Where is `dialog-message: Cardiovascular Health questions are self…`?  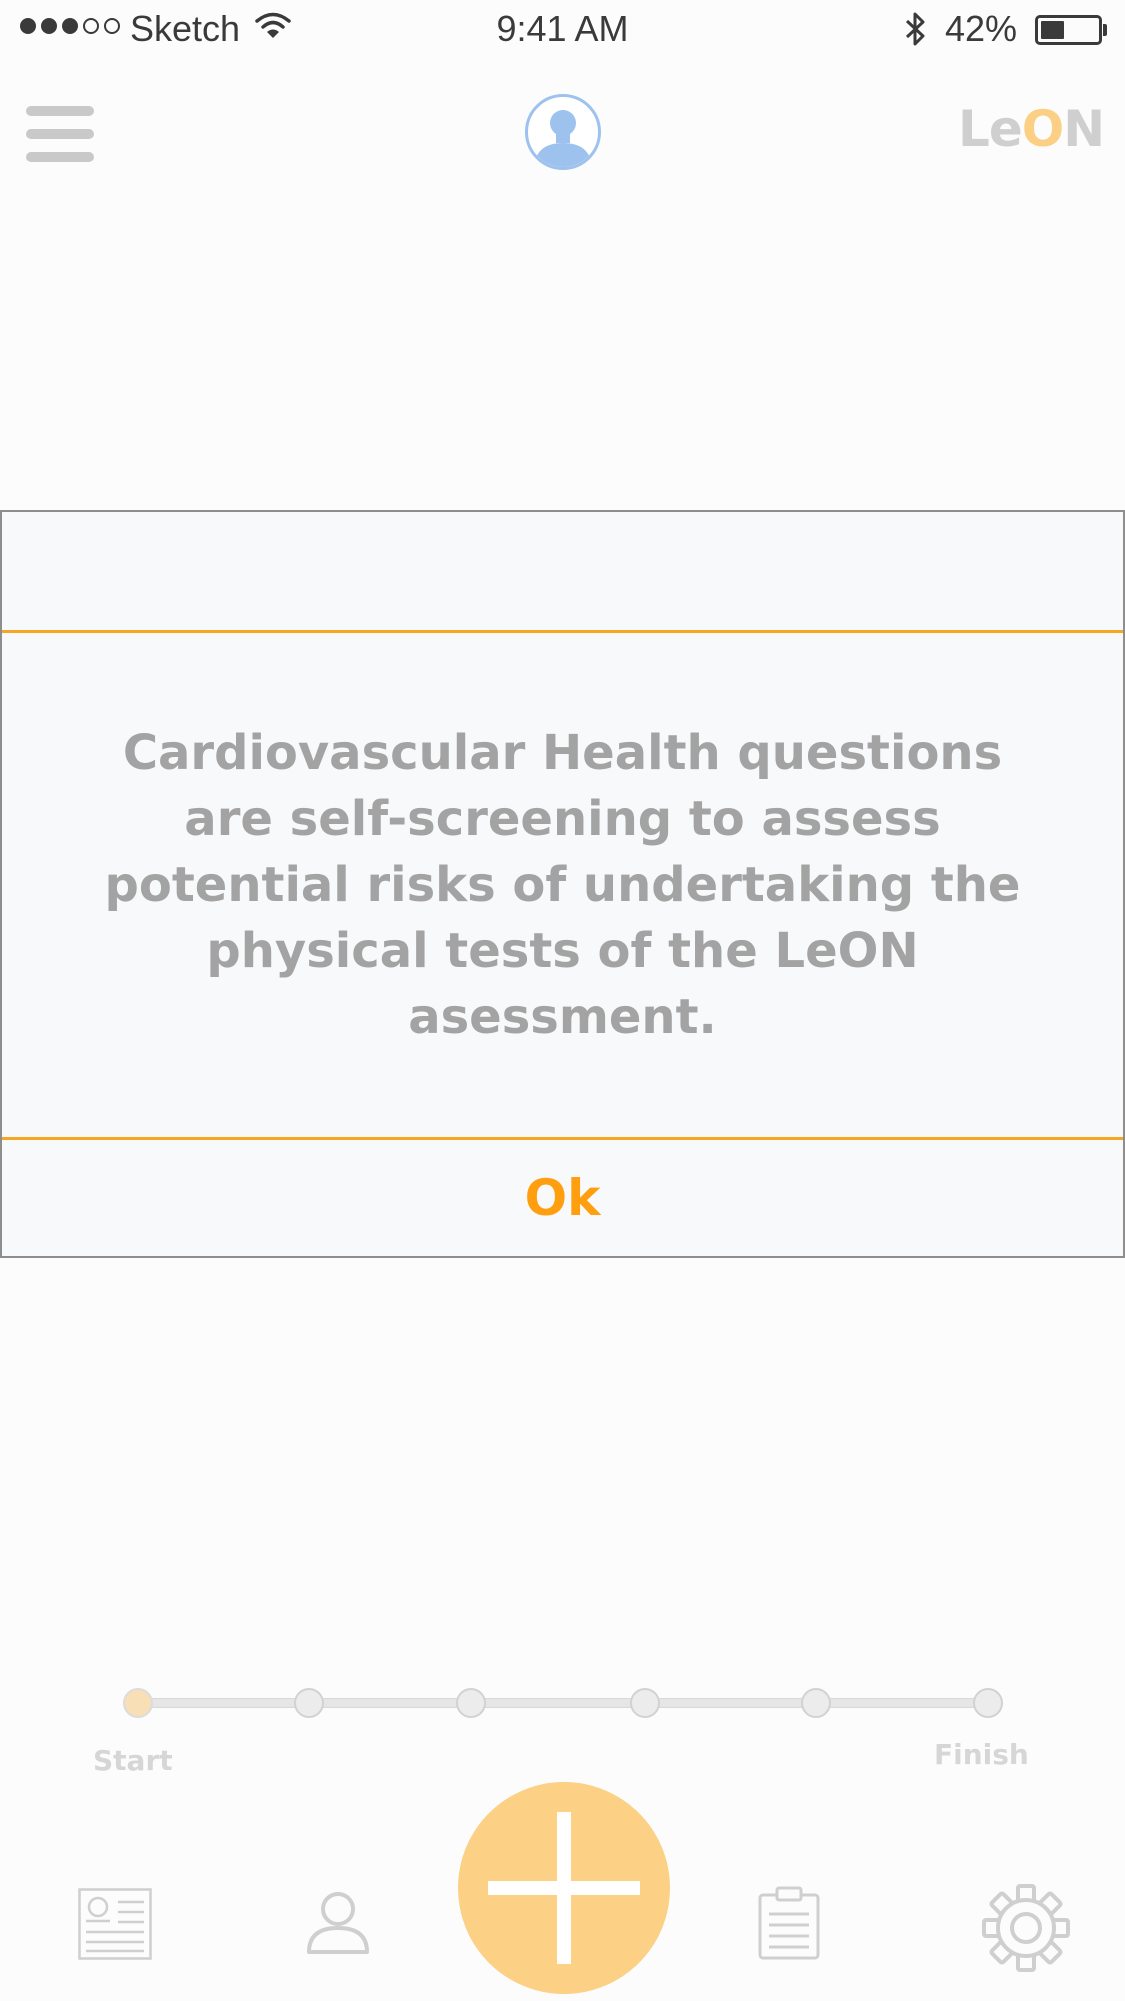
dialog-message: Cardiovascular Health questions are self… is located at coordinates (562, 885).